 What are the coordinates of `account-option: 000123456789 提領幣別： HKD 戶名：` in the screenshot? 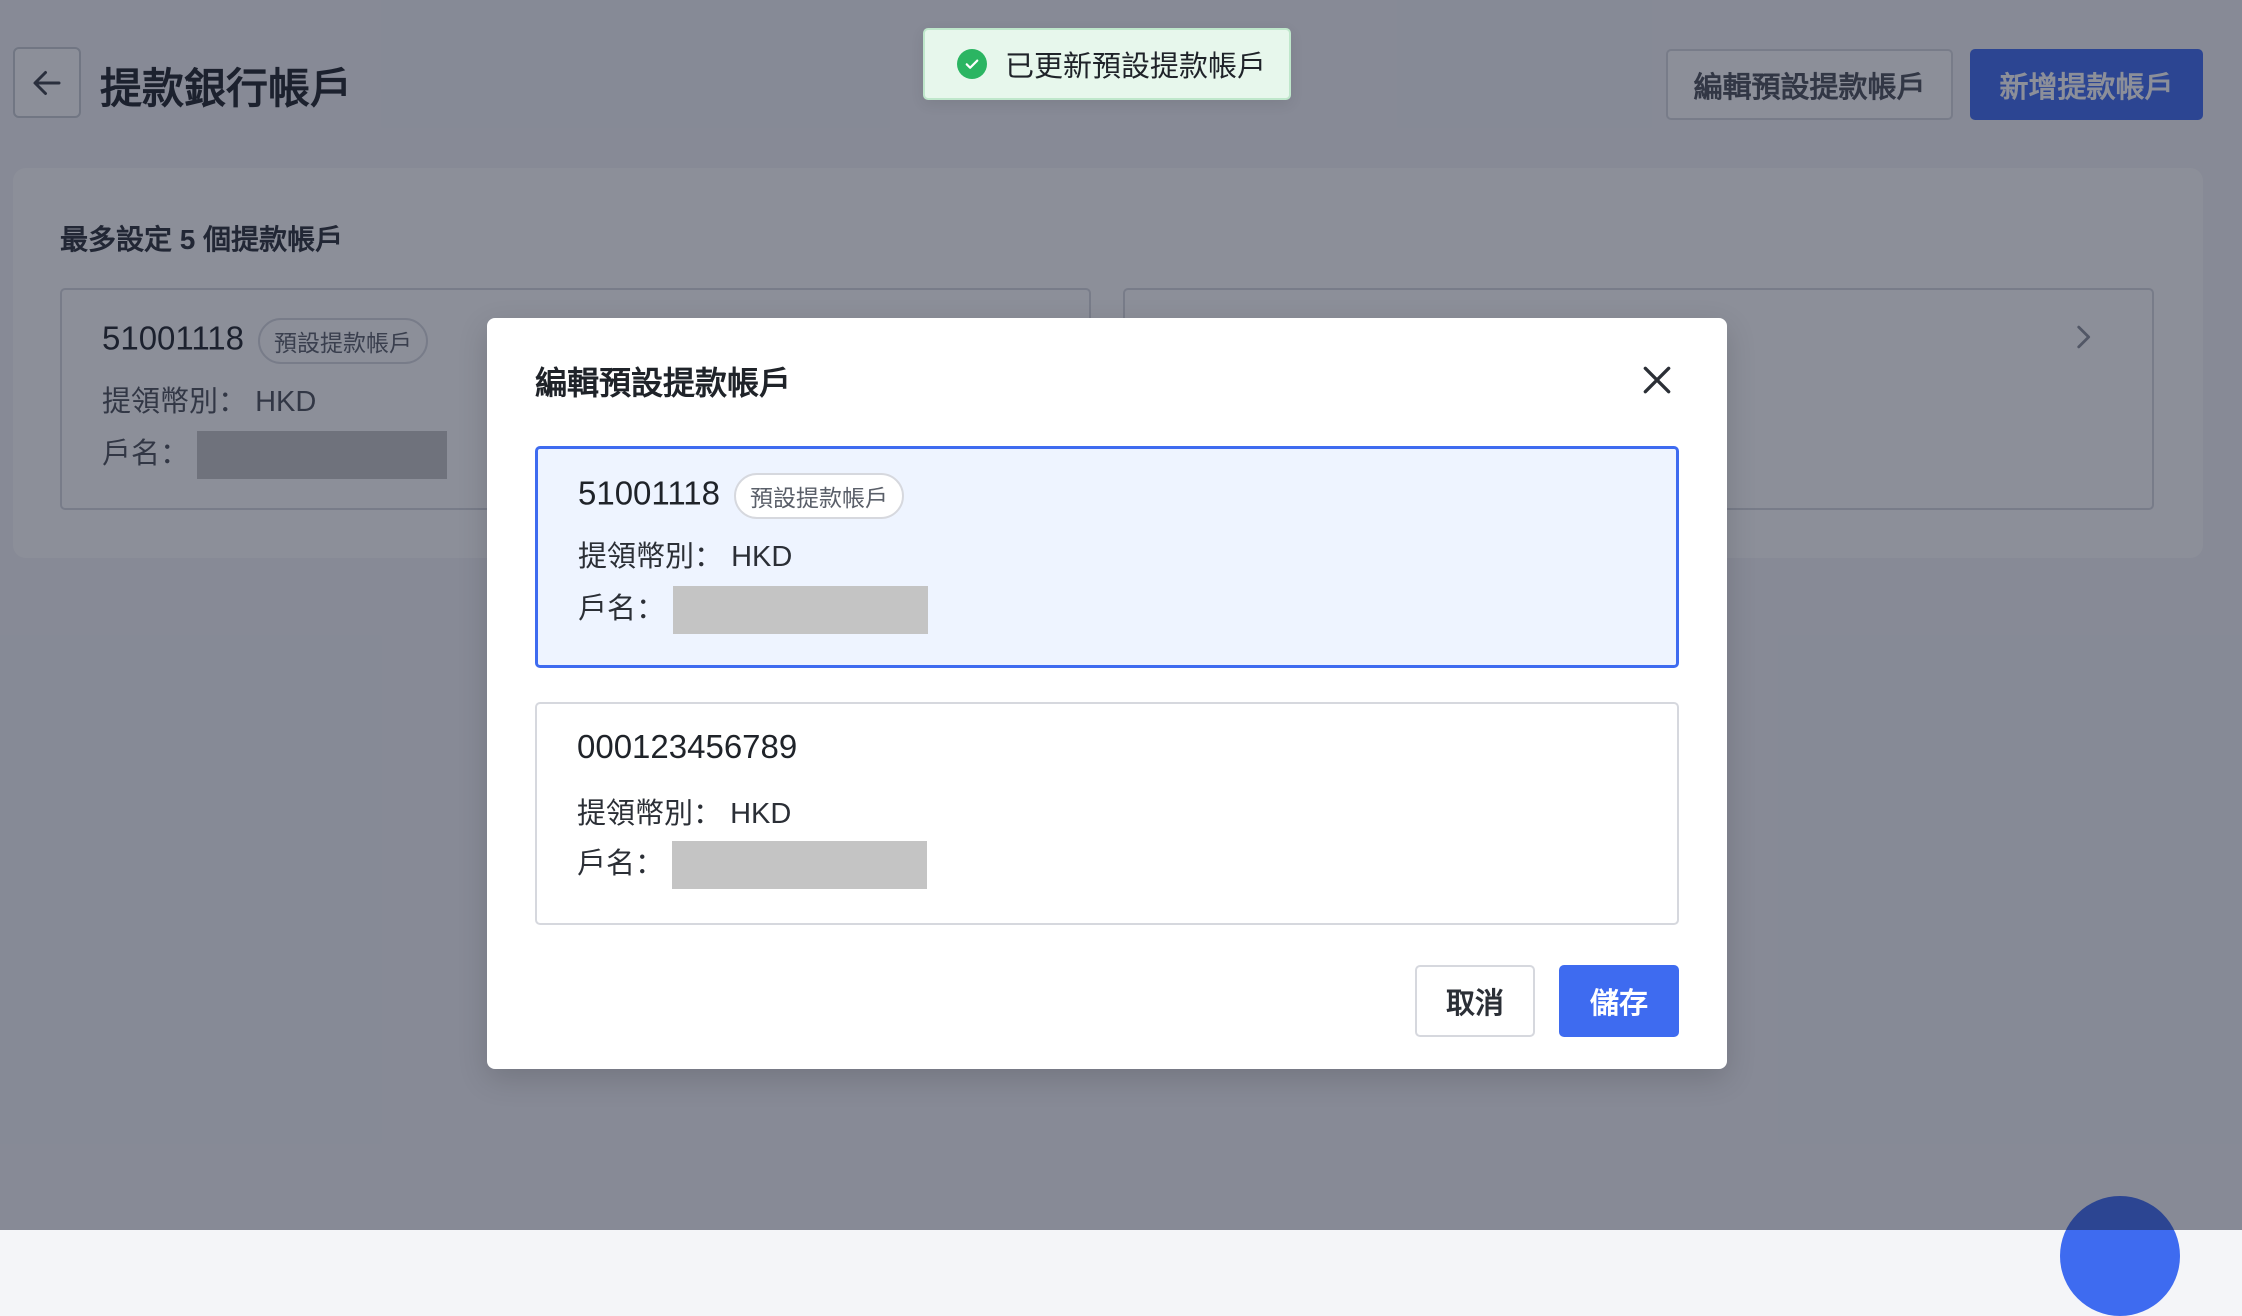 It's located at (1107, 813).